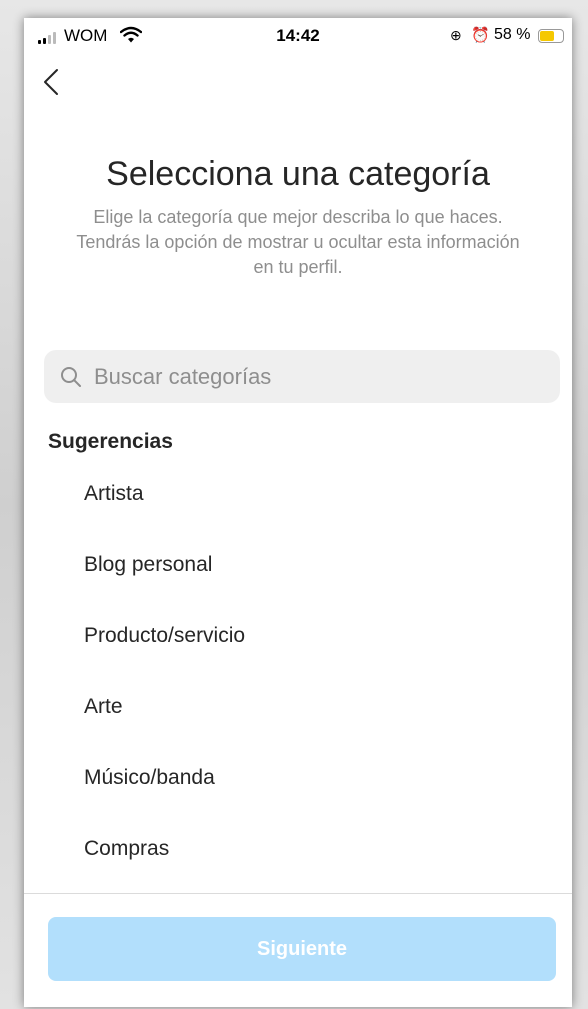 The height and width of the screenshot is (1009, 588). I want to click on status-bar: WOM 14:42 ⊕ ⏰ 58 %, so click(298, 36).